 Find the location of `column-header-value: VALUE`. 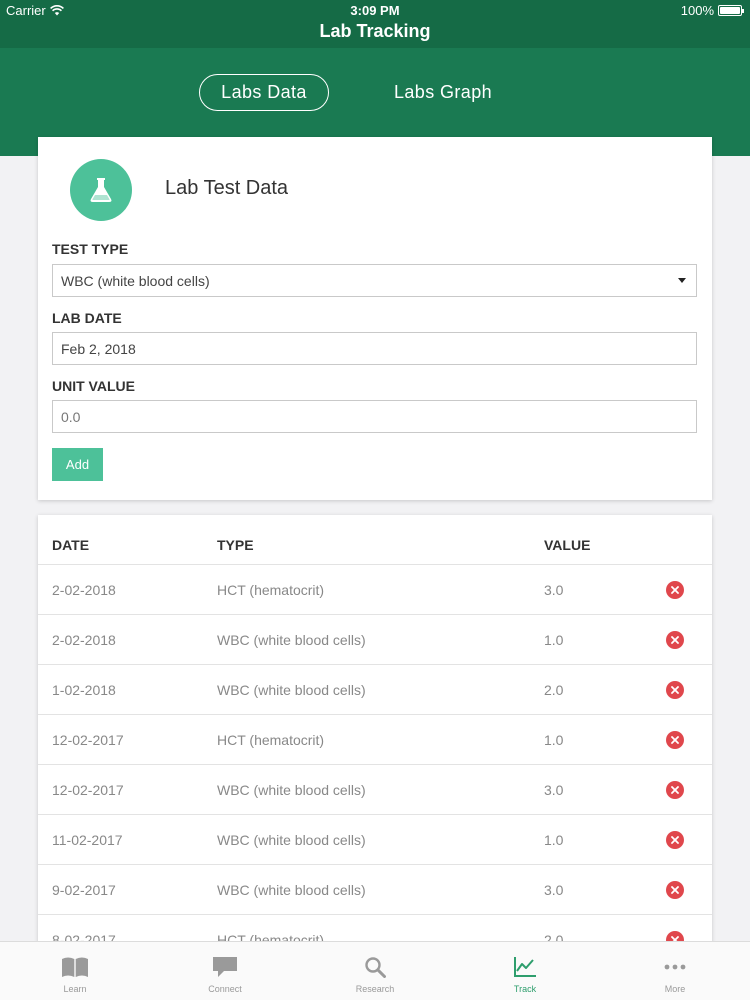

column-header-value: VALUE is located at coordinates (567, 545).